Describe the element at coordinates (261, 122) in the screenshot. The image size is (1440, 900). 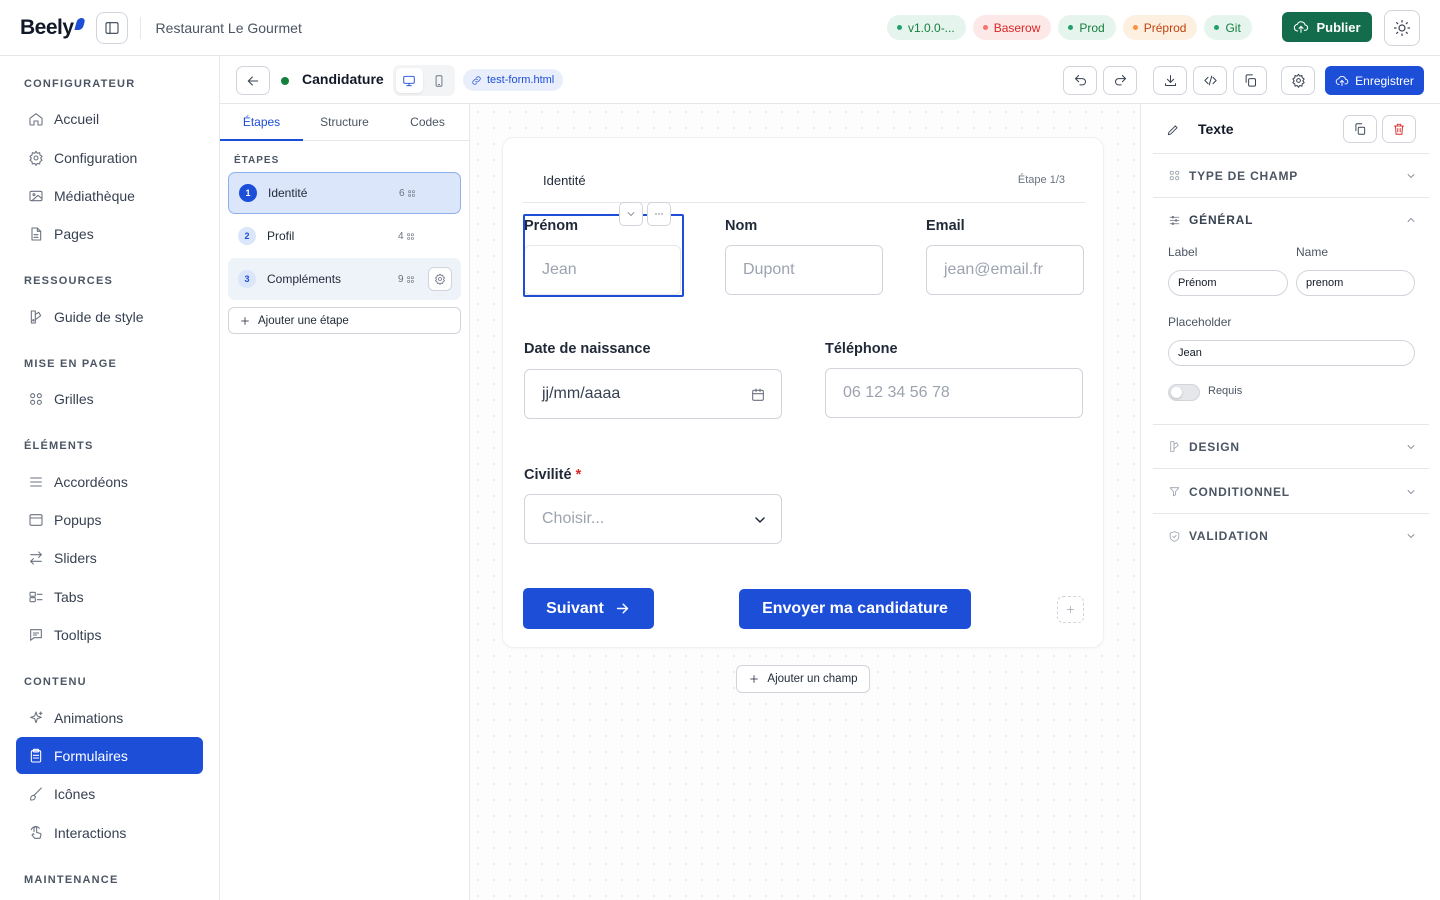
I see `tab-etapes: Étapes` at that location.